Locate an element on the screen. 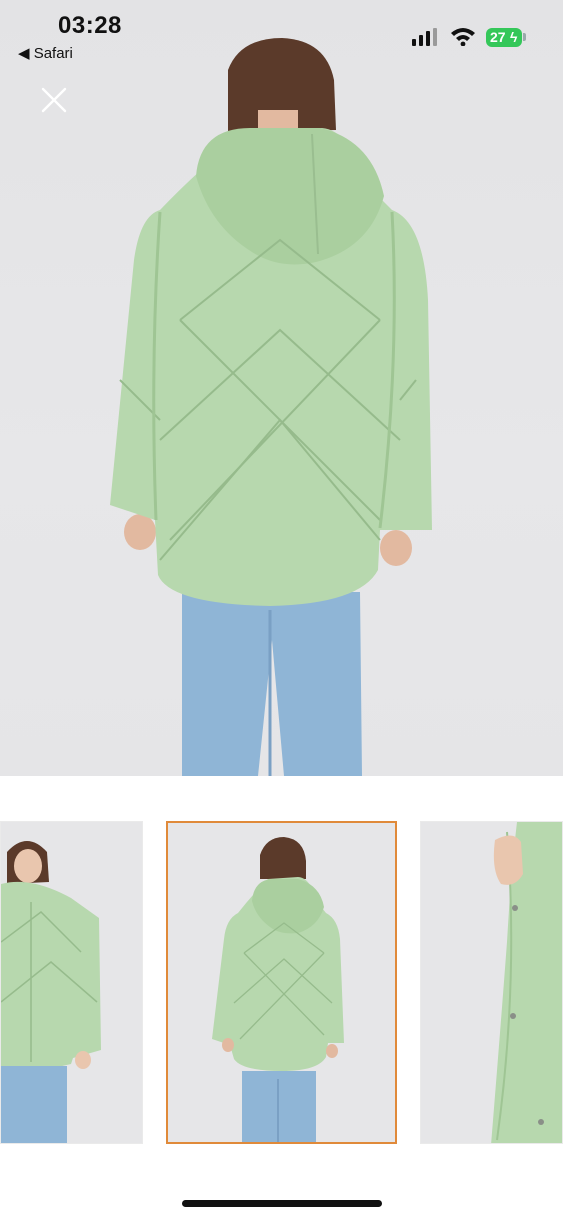 This screenshot has height=1219, width=563. wifi-icon is located at coordinates (463, 37).